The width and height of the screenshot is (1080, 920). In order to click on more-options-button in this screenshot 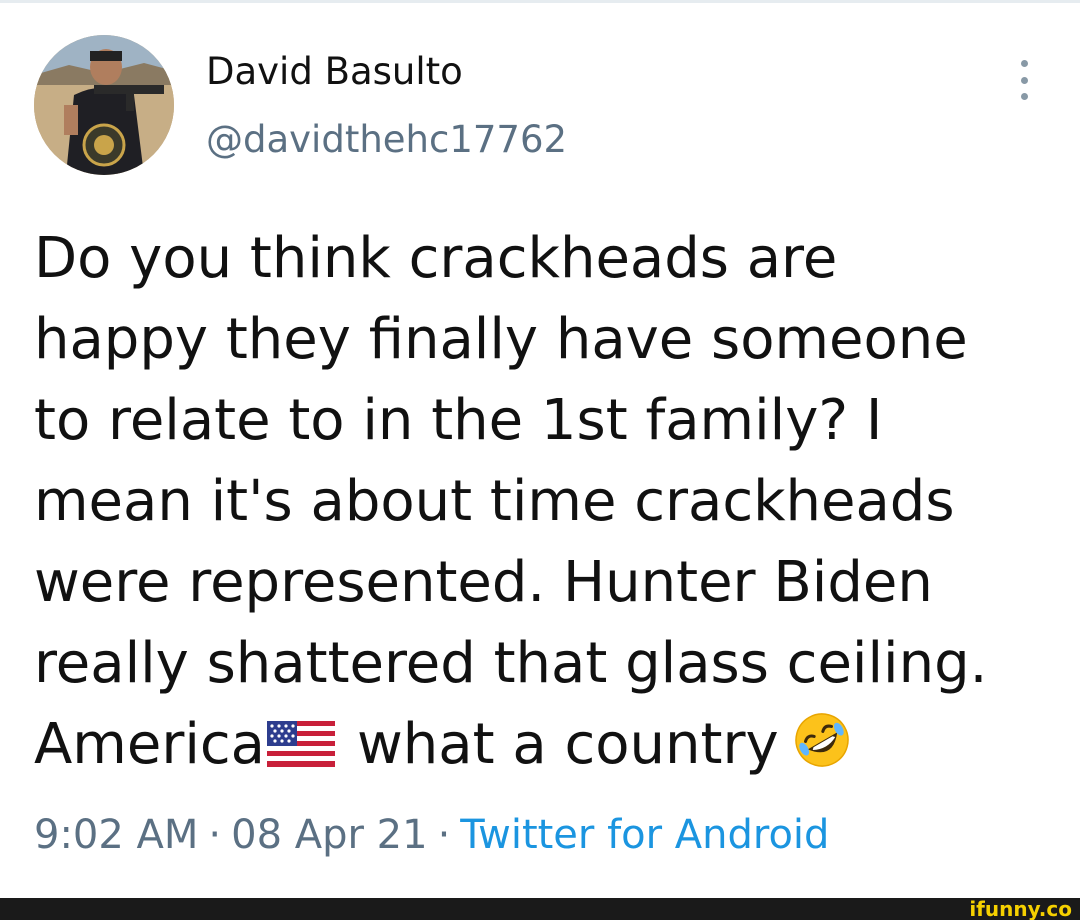, I will do `click(1024, 80)`.